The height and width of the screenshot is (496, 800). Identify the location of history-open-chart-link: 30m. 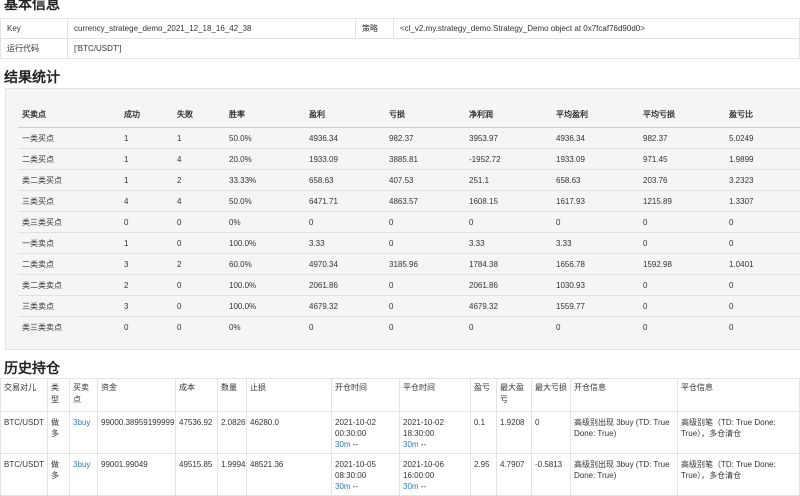
(343, 444).